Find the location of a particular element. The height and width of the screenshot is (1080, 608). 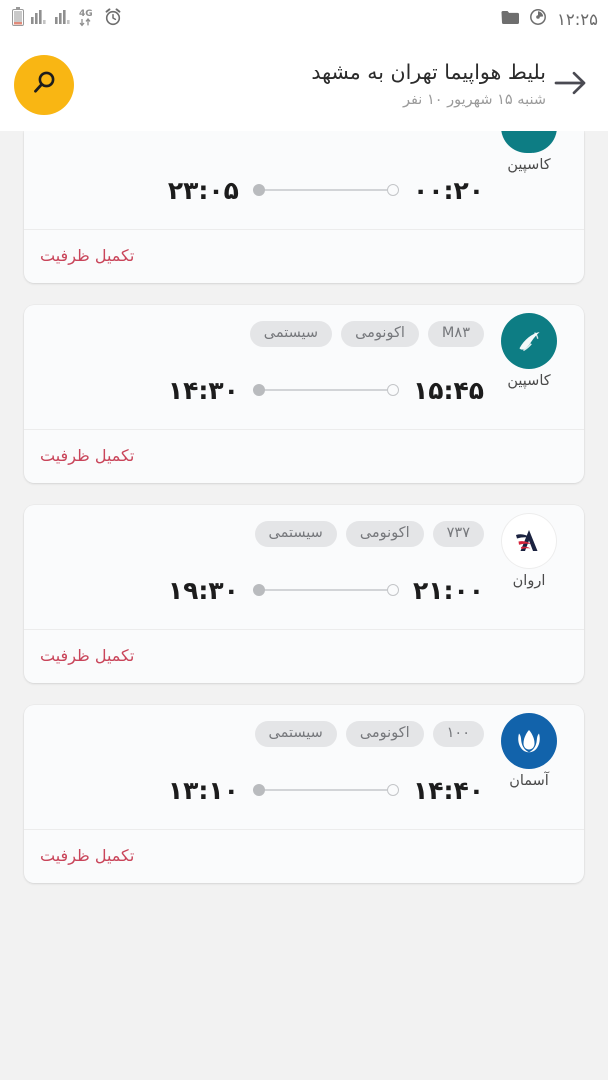

departure-time: ۱۳:۱۰ is located at coordinates (203, 790).